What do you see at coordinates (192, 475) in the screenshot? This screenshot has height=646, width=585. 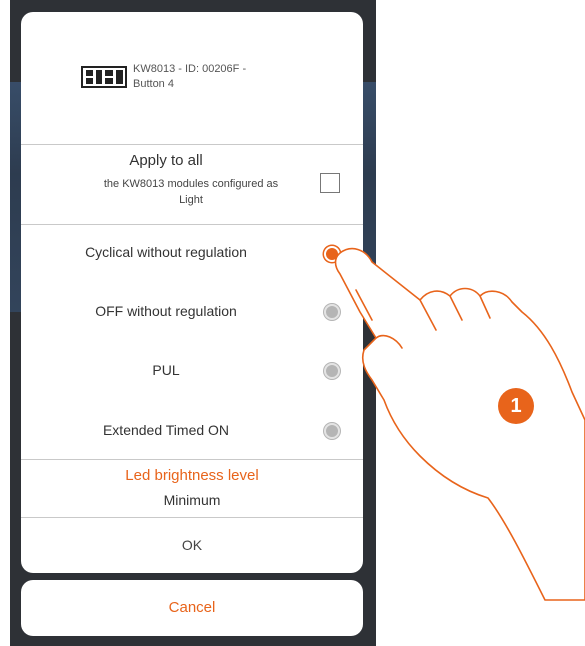 I see `led-brightness-title: Led brightness level` at bounding box center [192, 475].